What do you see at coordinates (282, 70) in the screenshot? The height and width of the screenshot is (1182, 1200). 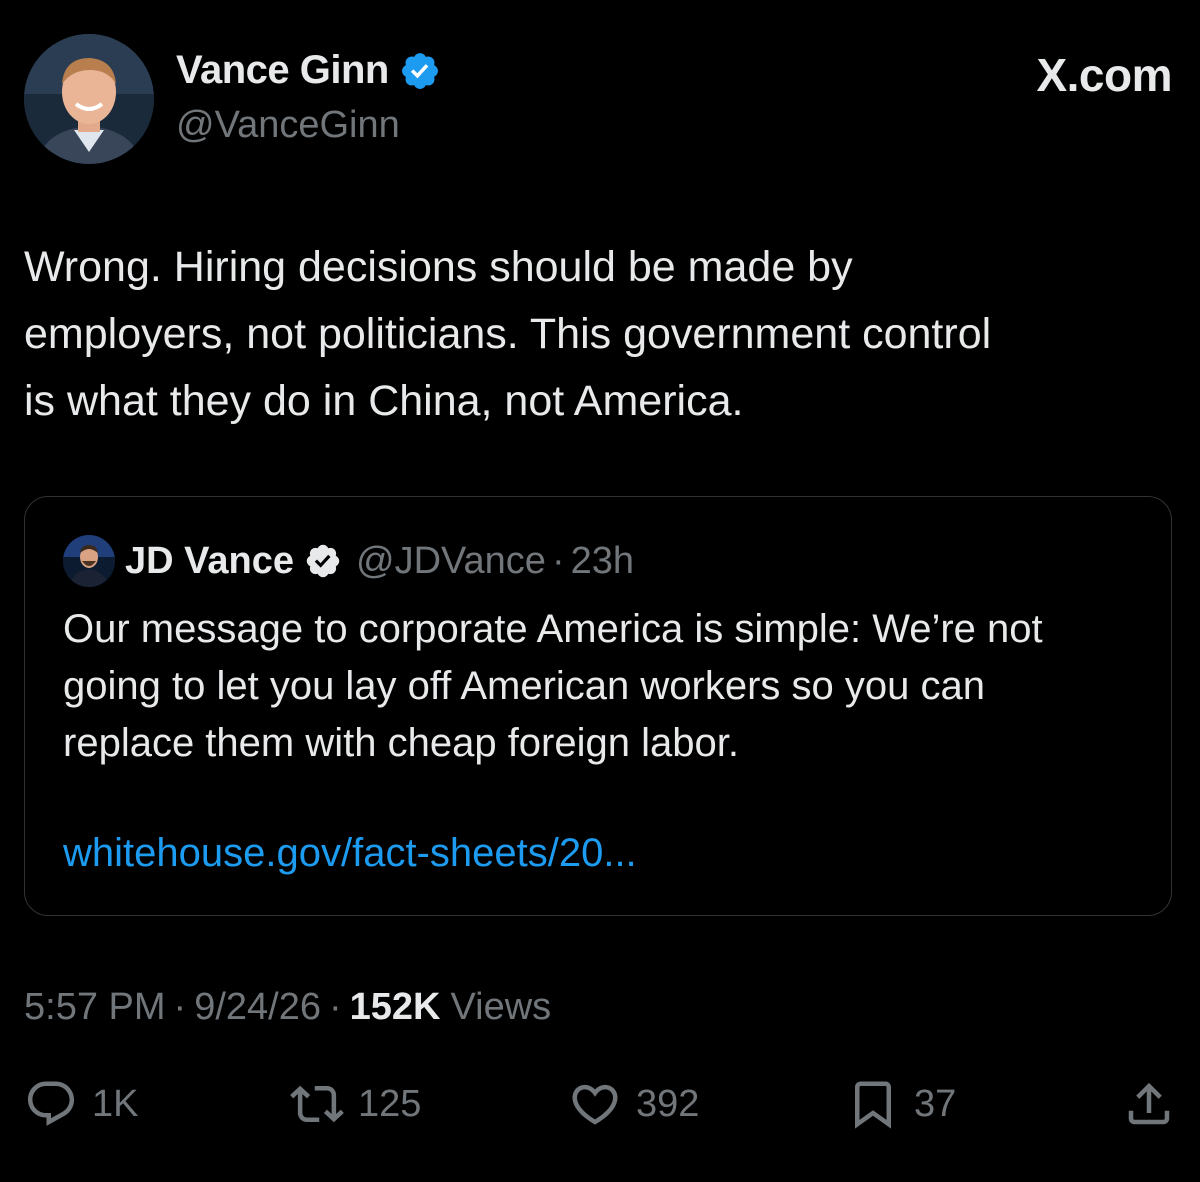 I see `author-name: Vance Ginn` at bounding box center [282, 70].